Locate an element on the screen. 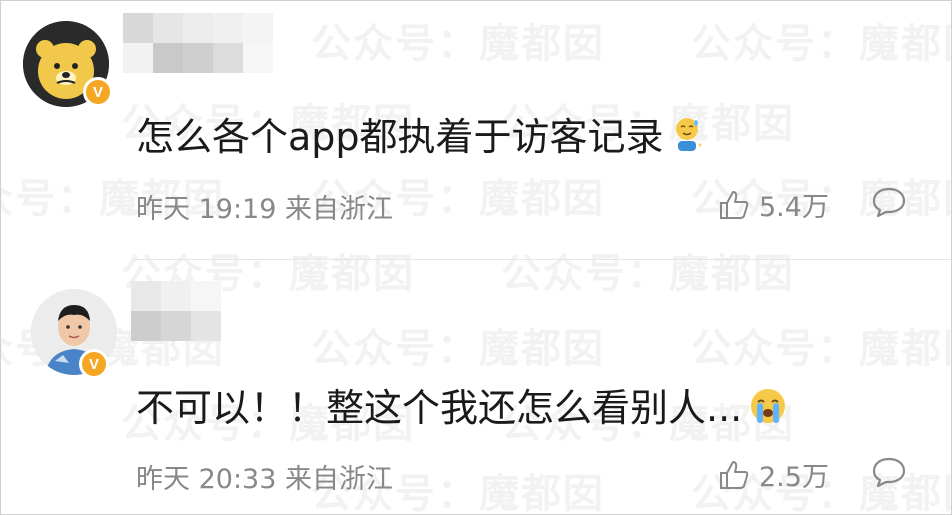  like-button: 5.4万 is located at coordinates (773, 204).